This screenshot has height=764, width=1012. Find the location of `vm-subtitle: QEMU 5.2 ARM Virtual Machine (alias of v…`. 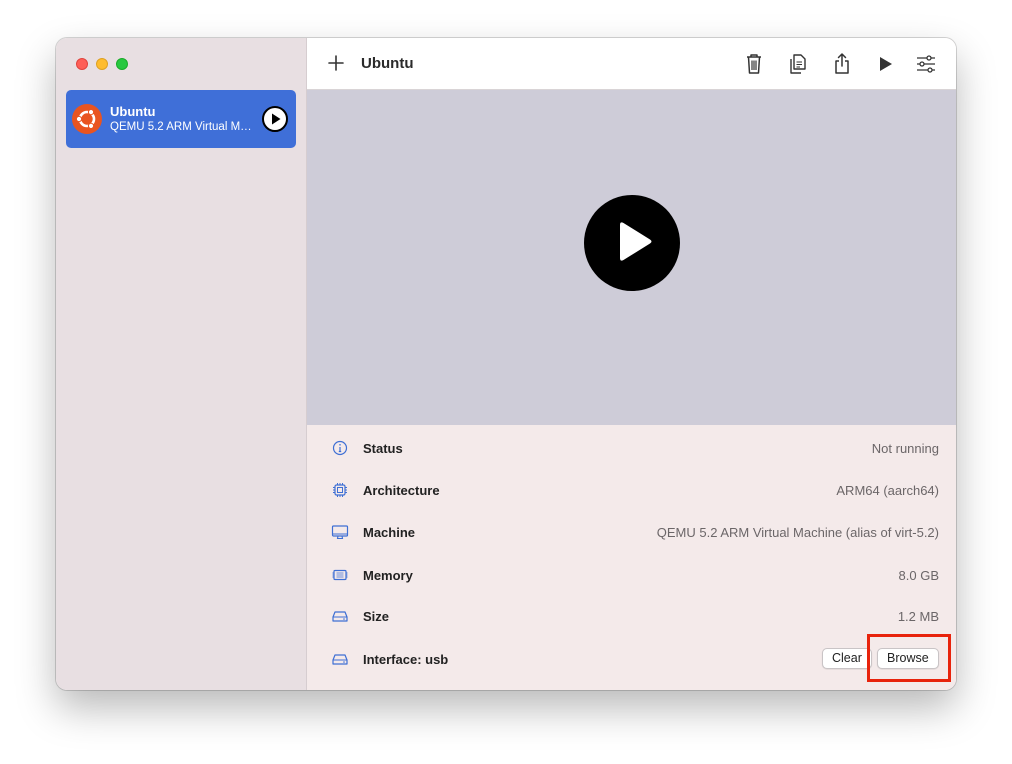

vm-subtitle: QEMU 5.2 ARM Virtual Machine (alias of v… is located at coordinates (181, 127).